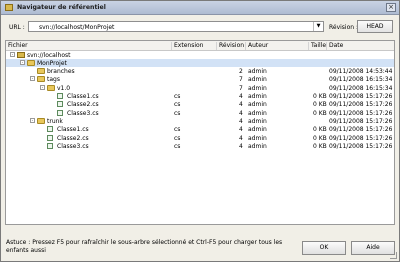 This screenshot has width=400, height=262. What do you see at coordinates (17, 27) in the screenshot?
I see `url-label: URL :` at bounding box center [17, 27].